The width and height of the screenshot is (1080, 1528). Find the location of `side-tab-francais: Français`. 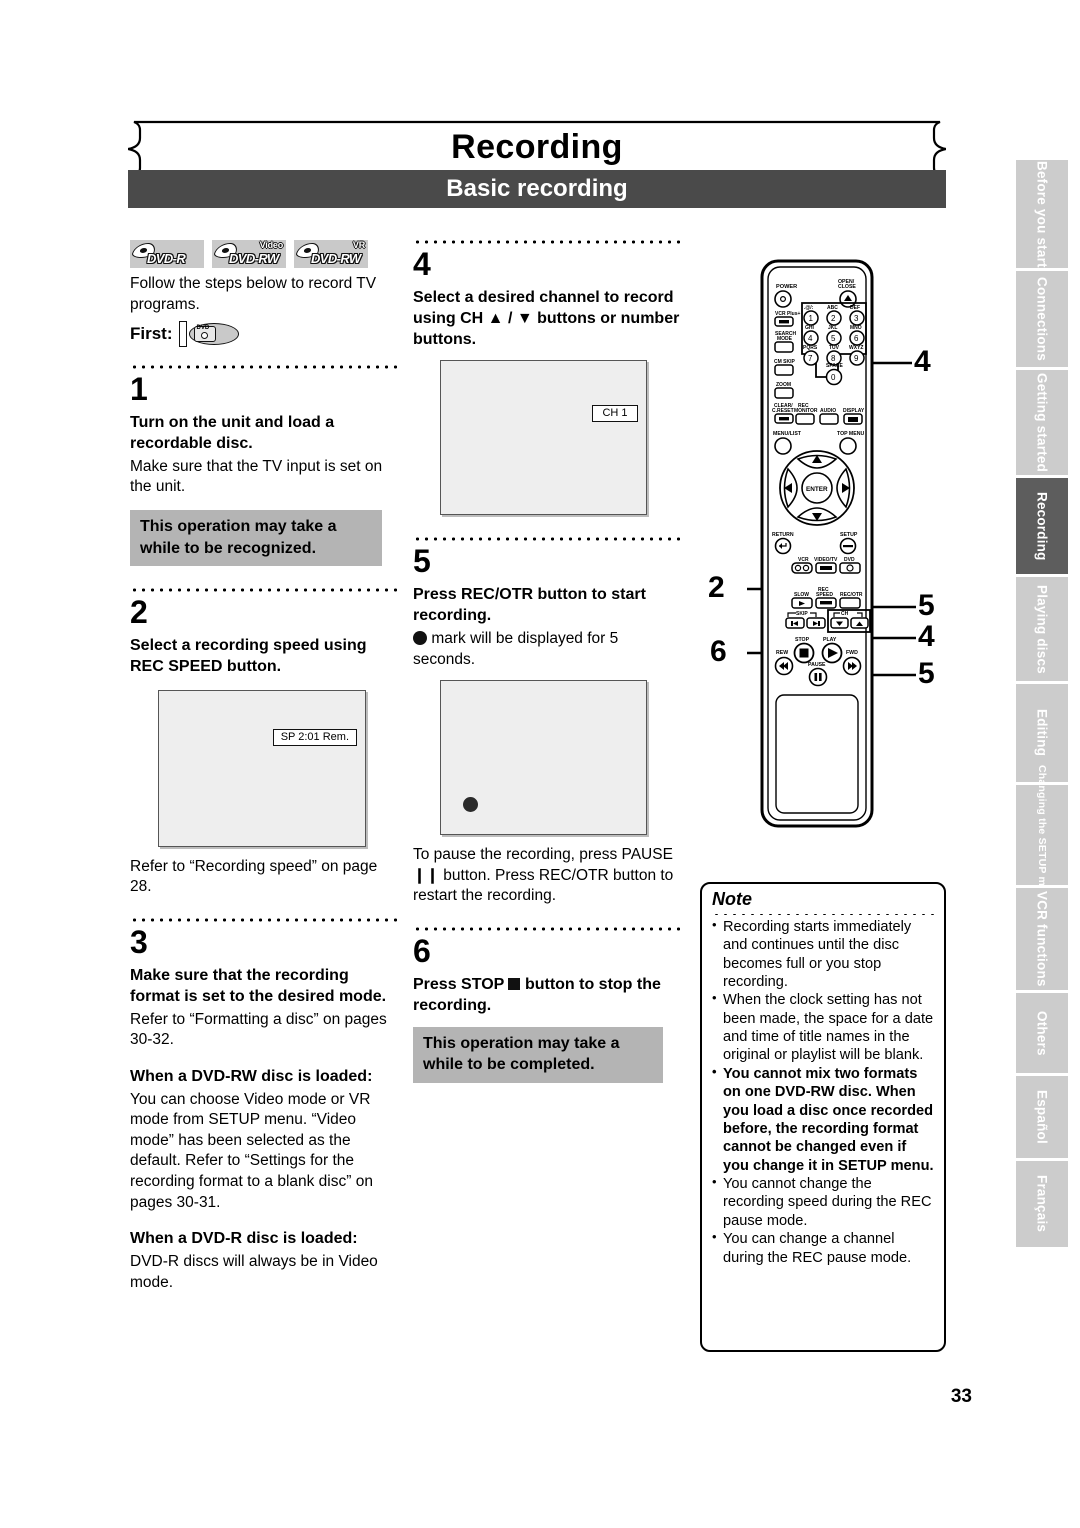

side-tab-francais: Français is located at coordinates (1042, 1204).